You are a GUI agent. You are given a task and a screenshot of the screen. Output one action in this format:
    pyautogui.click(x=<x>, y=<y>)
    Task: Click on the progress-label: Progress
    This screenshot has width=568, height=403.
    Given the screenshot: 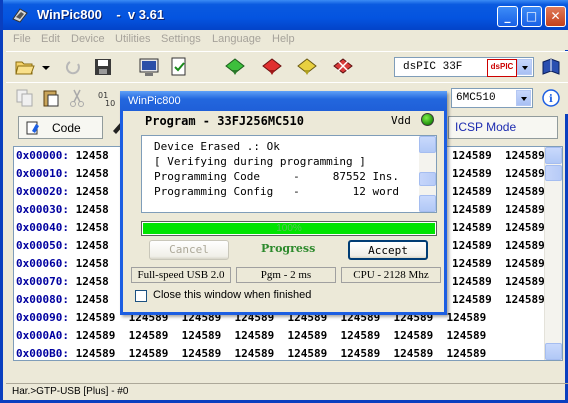 What is the action you would take?
    pyautogui.click(x=288, y=248)
    